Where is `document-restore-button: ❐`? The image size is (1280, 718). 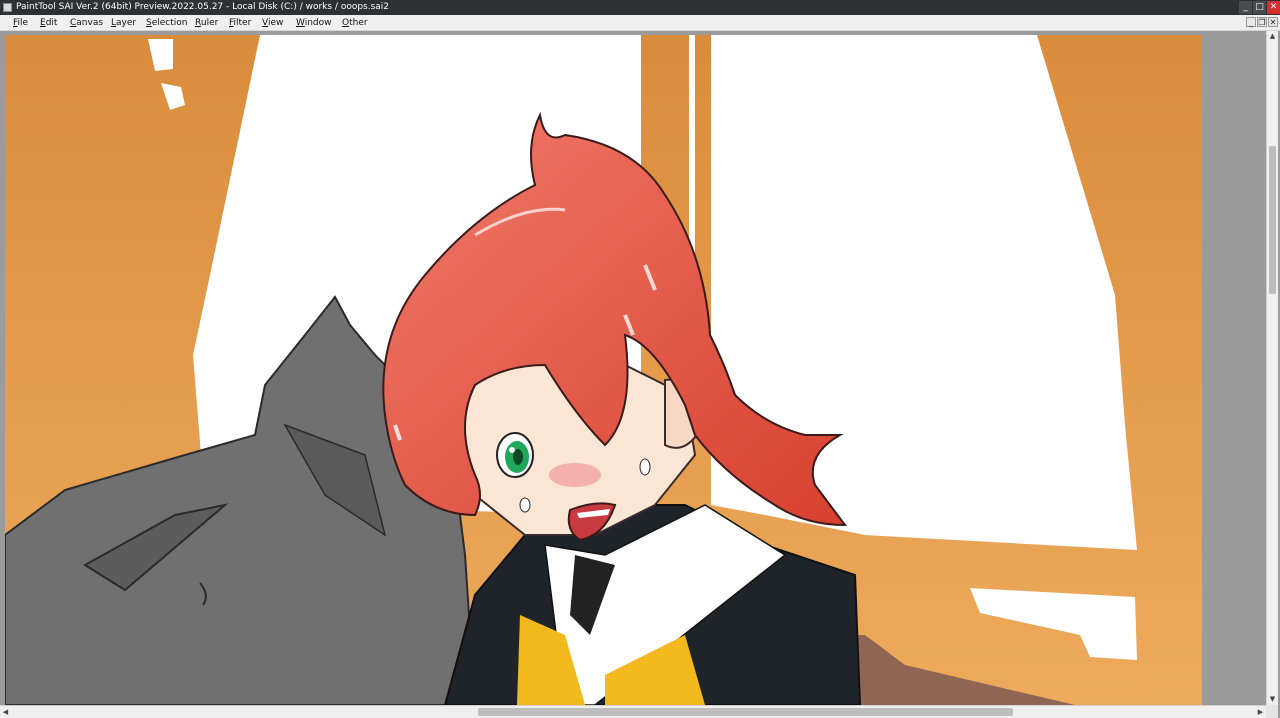 document-restore-button: ❐ is located at coordinates (1262, 22).